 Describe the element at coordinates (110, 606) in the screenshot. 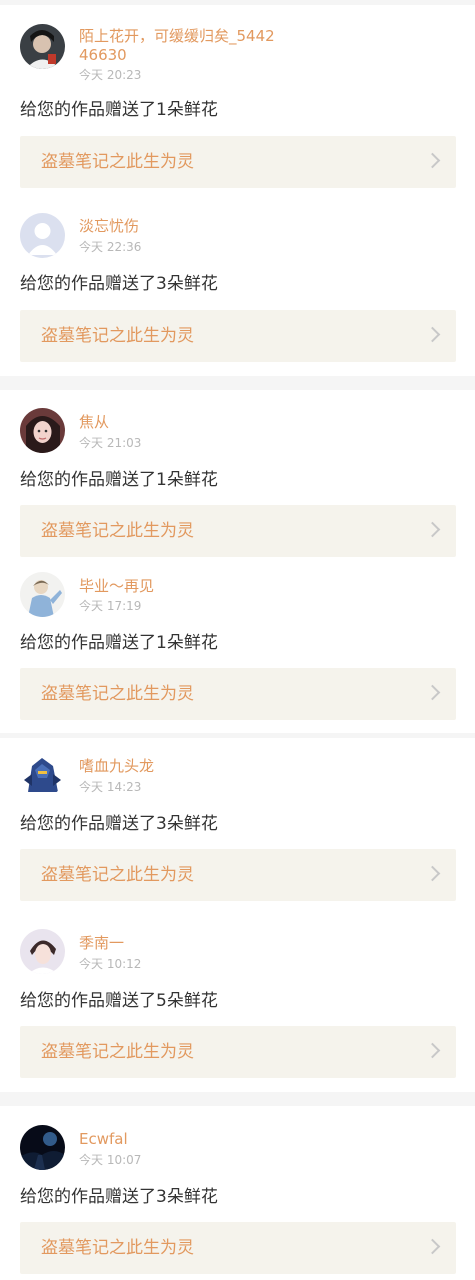

I see `timestamp: 今天 17:19` at that location.